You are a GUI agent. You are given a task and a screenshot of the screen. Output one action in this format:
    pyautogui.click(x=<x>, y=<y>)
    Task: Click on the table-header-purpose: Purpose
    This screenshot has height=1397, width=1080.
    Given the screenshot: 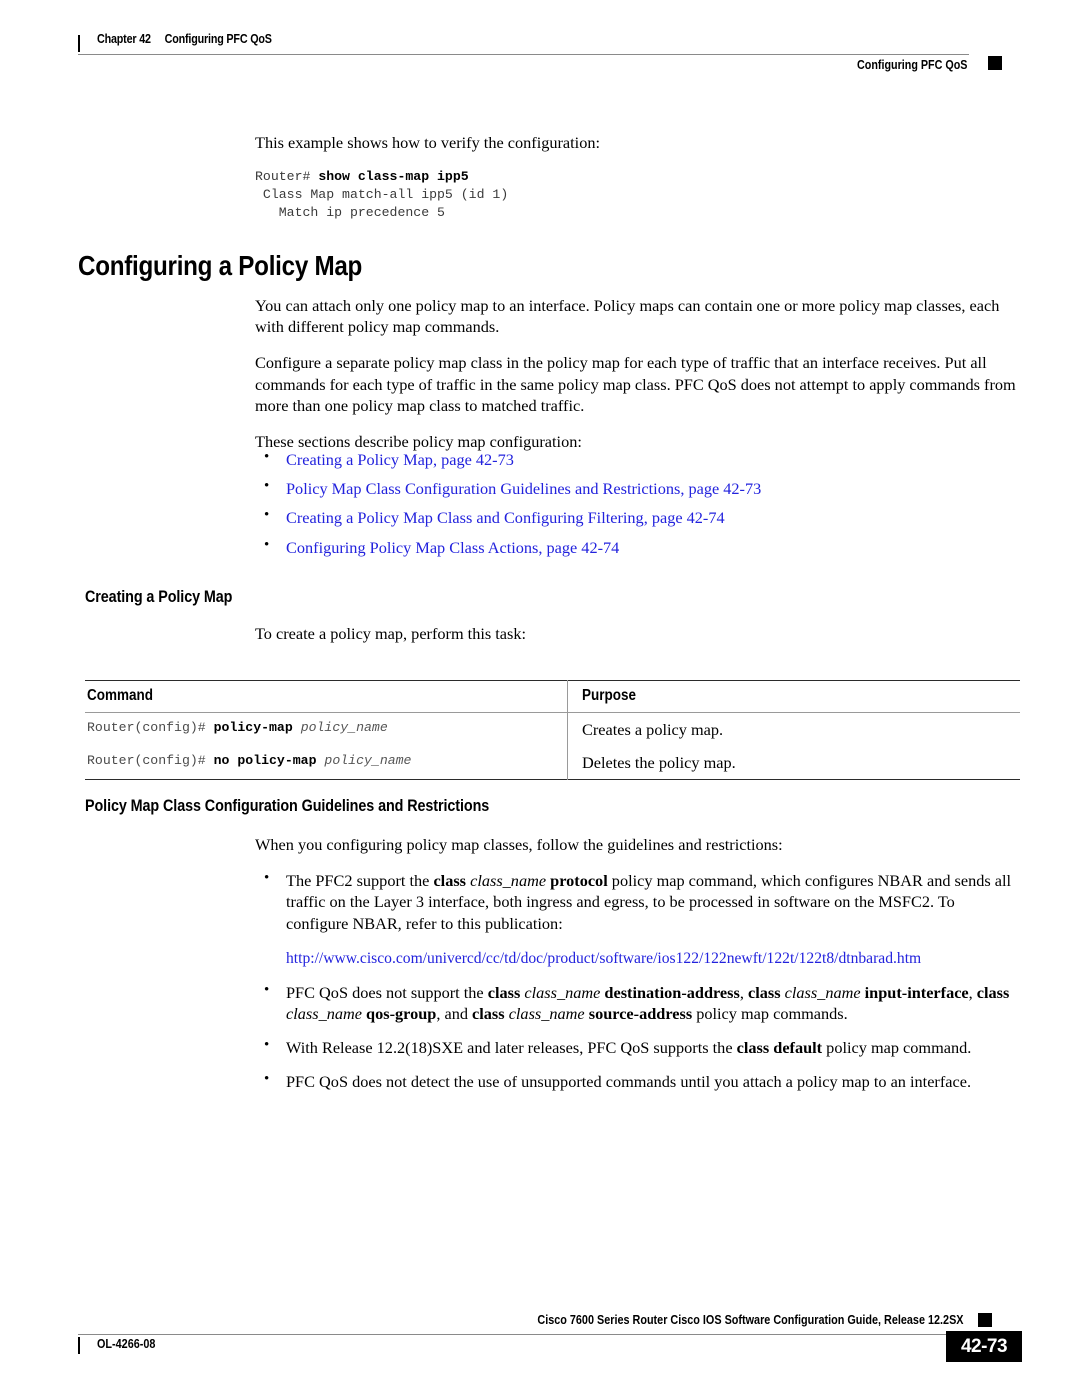 What is the action you would take?
    pyautogui.click(x=793, y=696)
    